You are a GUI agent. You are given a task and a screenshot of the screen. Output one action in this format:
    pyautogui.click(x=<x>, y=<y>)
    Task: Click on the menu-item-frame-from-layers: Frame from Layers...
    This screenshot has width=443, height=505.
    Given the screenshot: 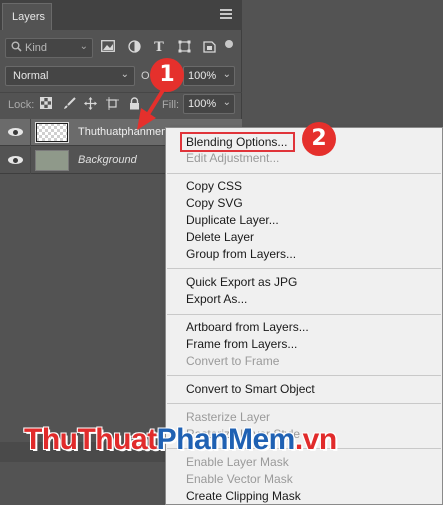 What is the action you would take?
    pyautogui.click(x=241, y=345)
    